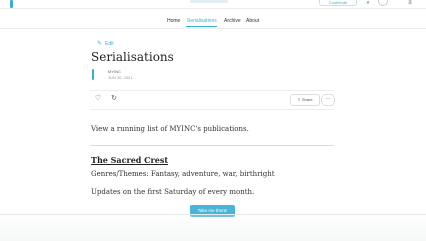 The width and height of the screenshot is (426, 241). Describe the element at coordinates (132, 57) in the screenshot. I see `page-title: Serialisations` at that location.